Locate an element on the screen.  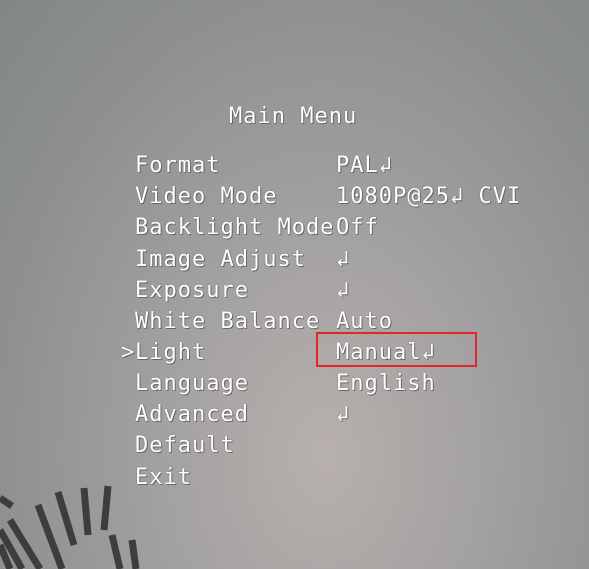
menu-item-value: Auto is located at coordinates (364, 321).